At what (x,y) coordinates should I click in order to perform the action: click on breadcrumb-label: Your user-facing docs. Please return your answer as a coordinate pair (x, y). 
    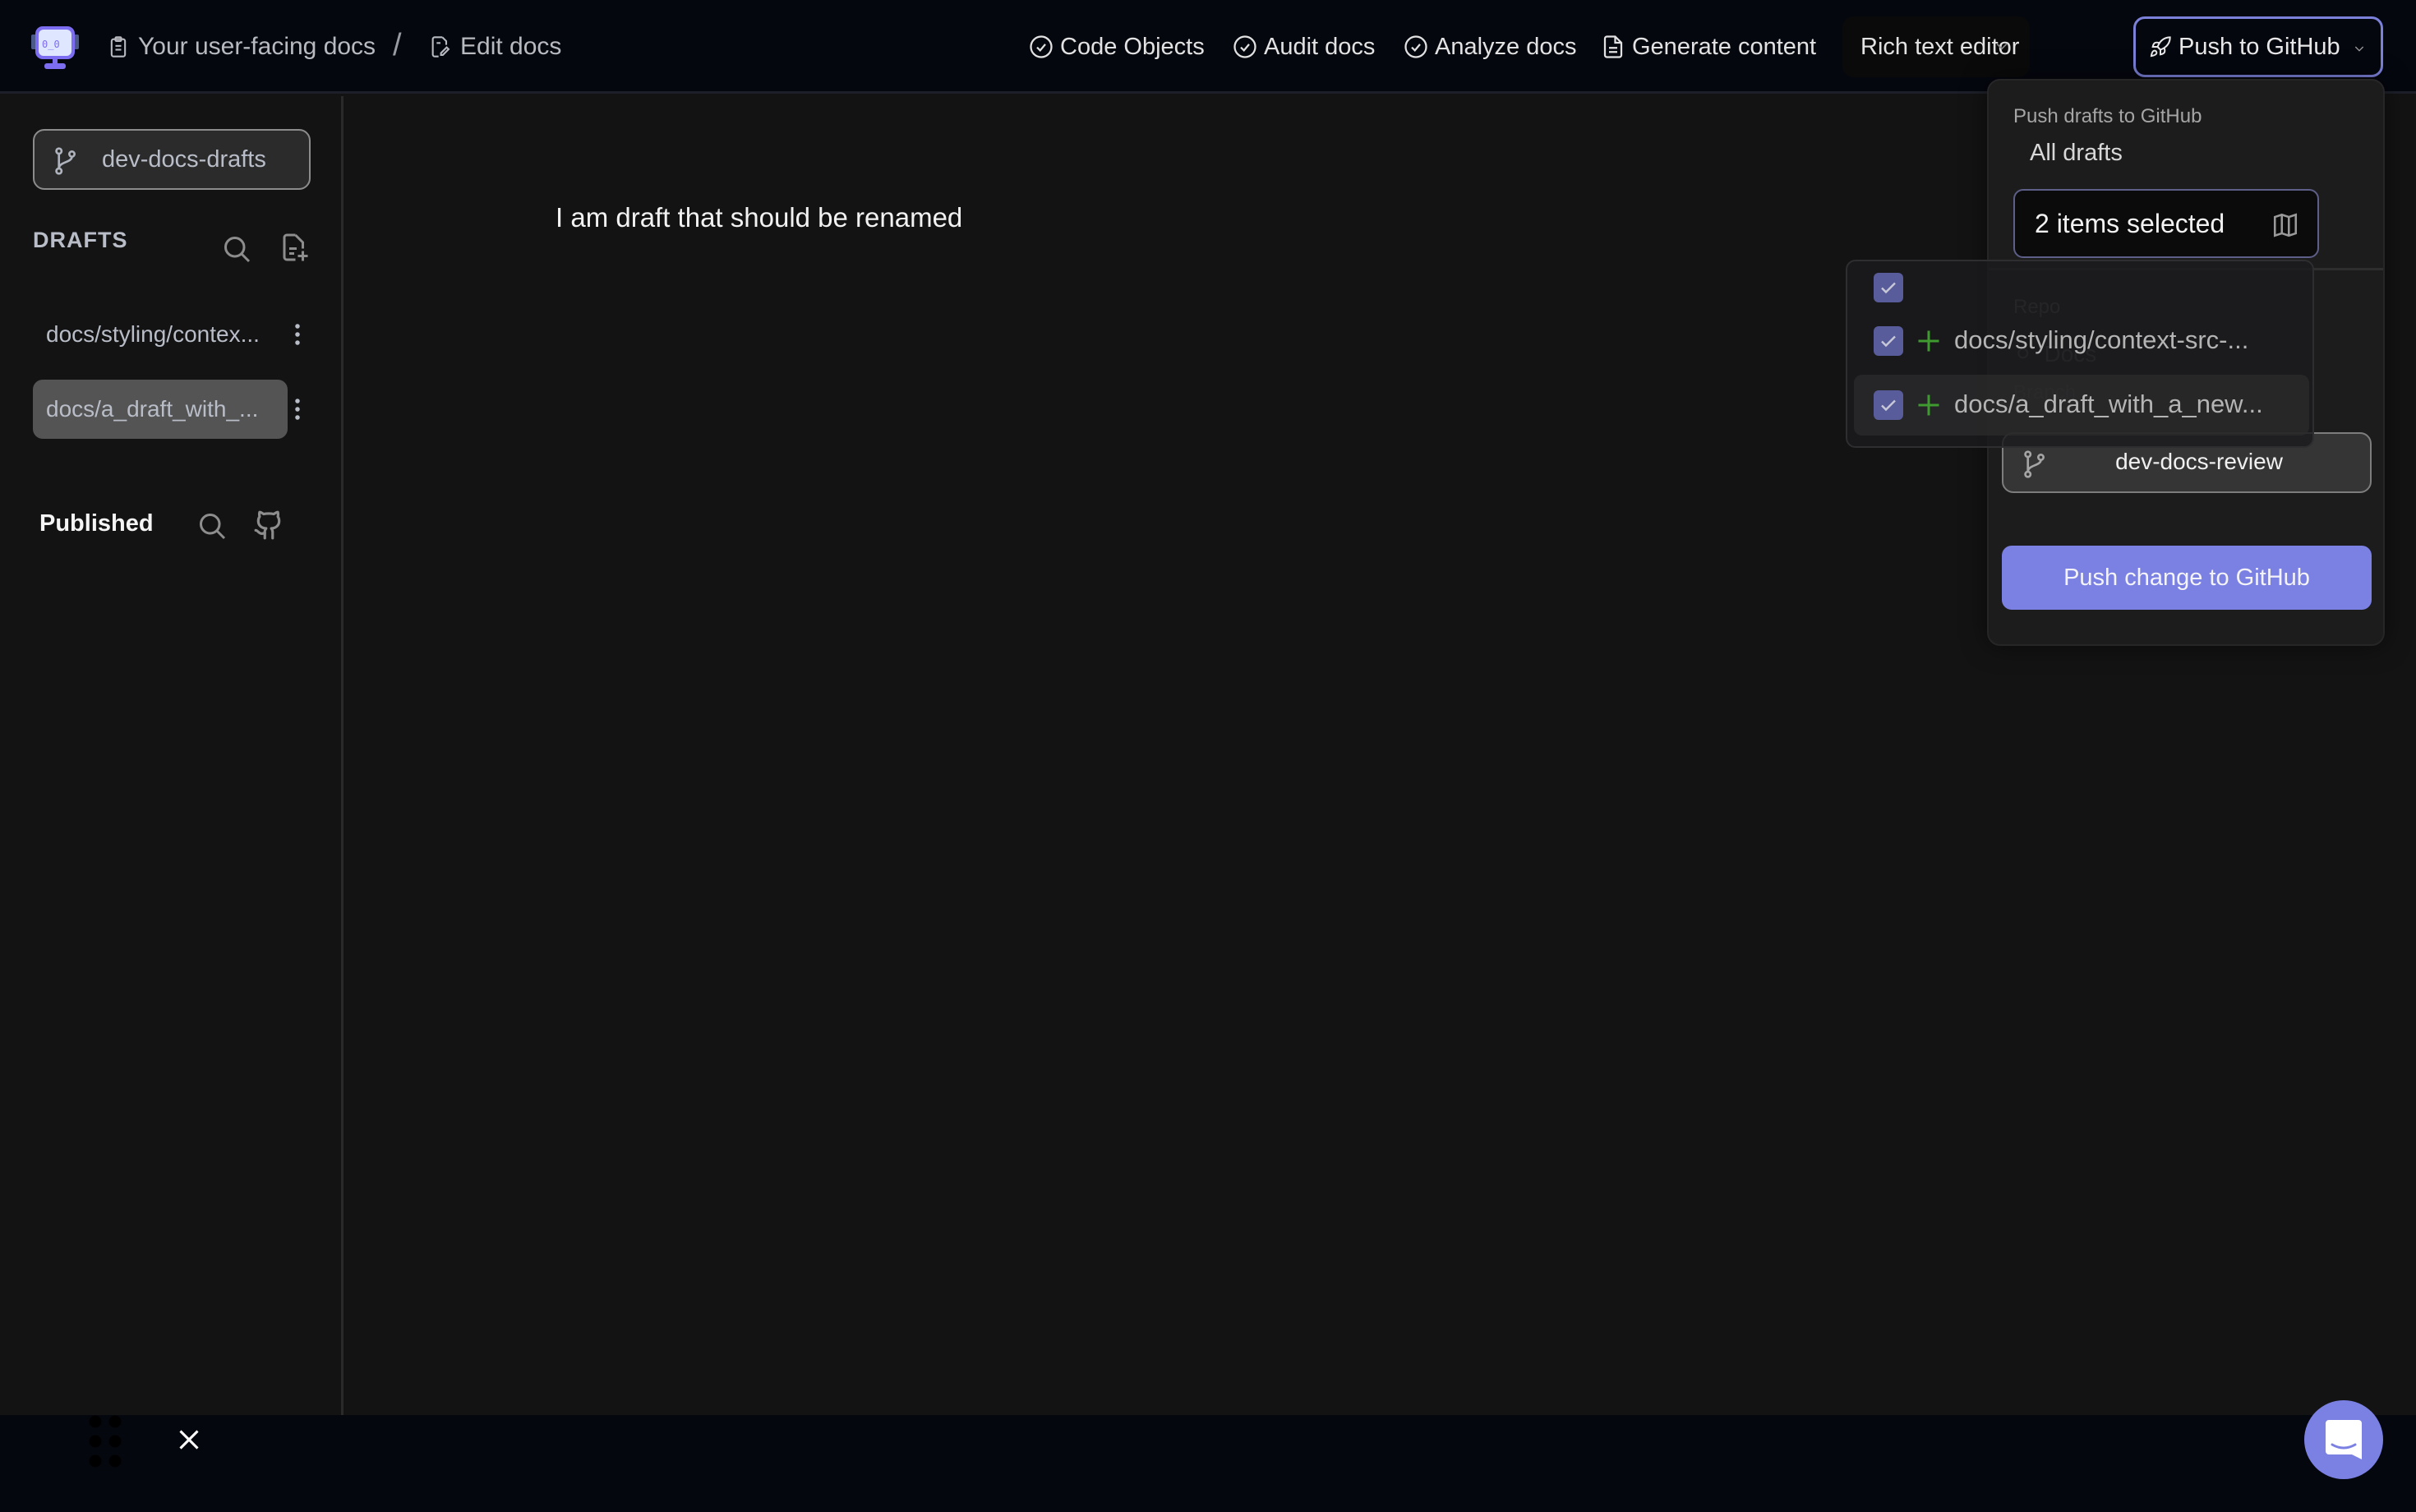
    Looking at the image, I should click on (257, 46).